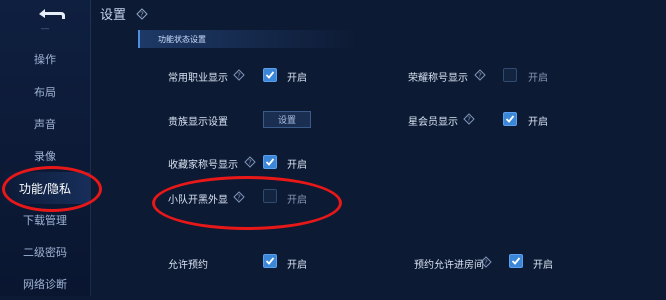 This screenshot has width=666, height=300. I want to click on noble-settings-button: 设置, so click(287, 119).